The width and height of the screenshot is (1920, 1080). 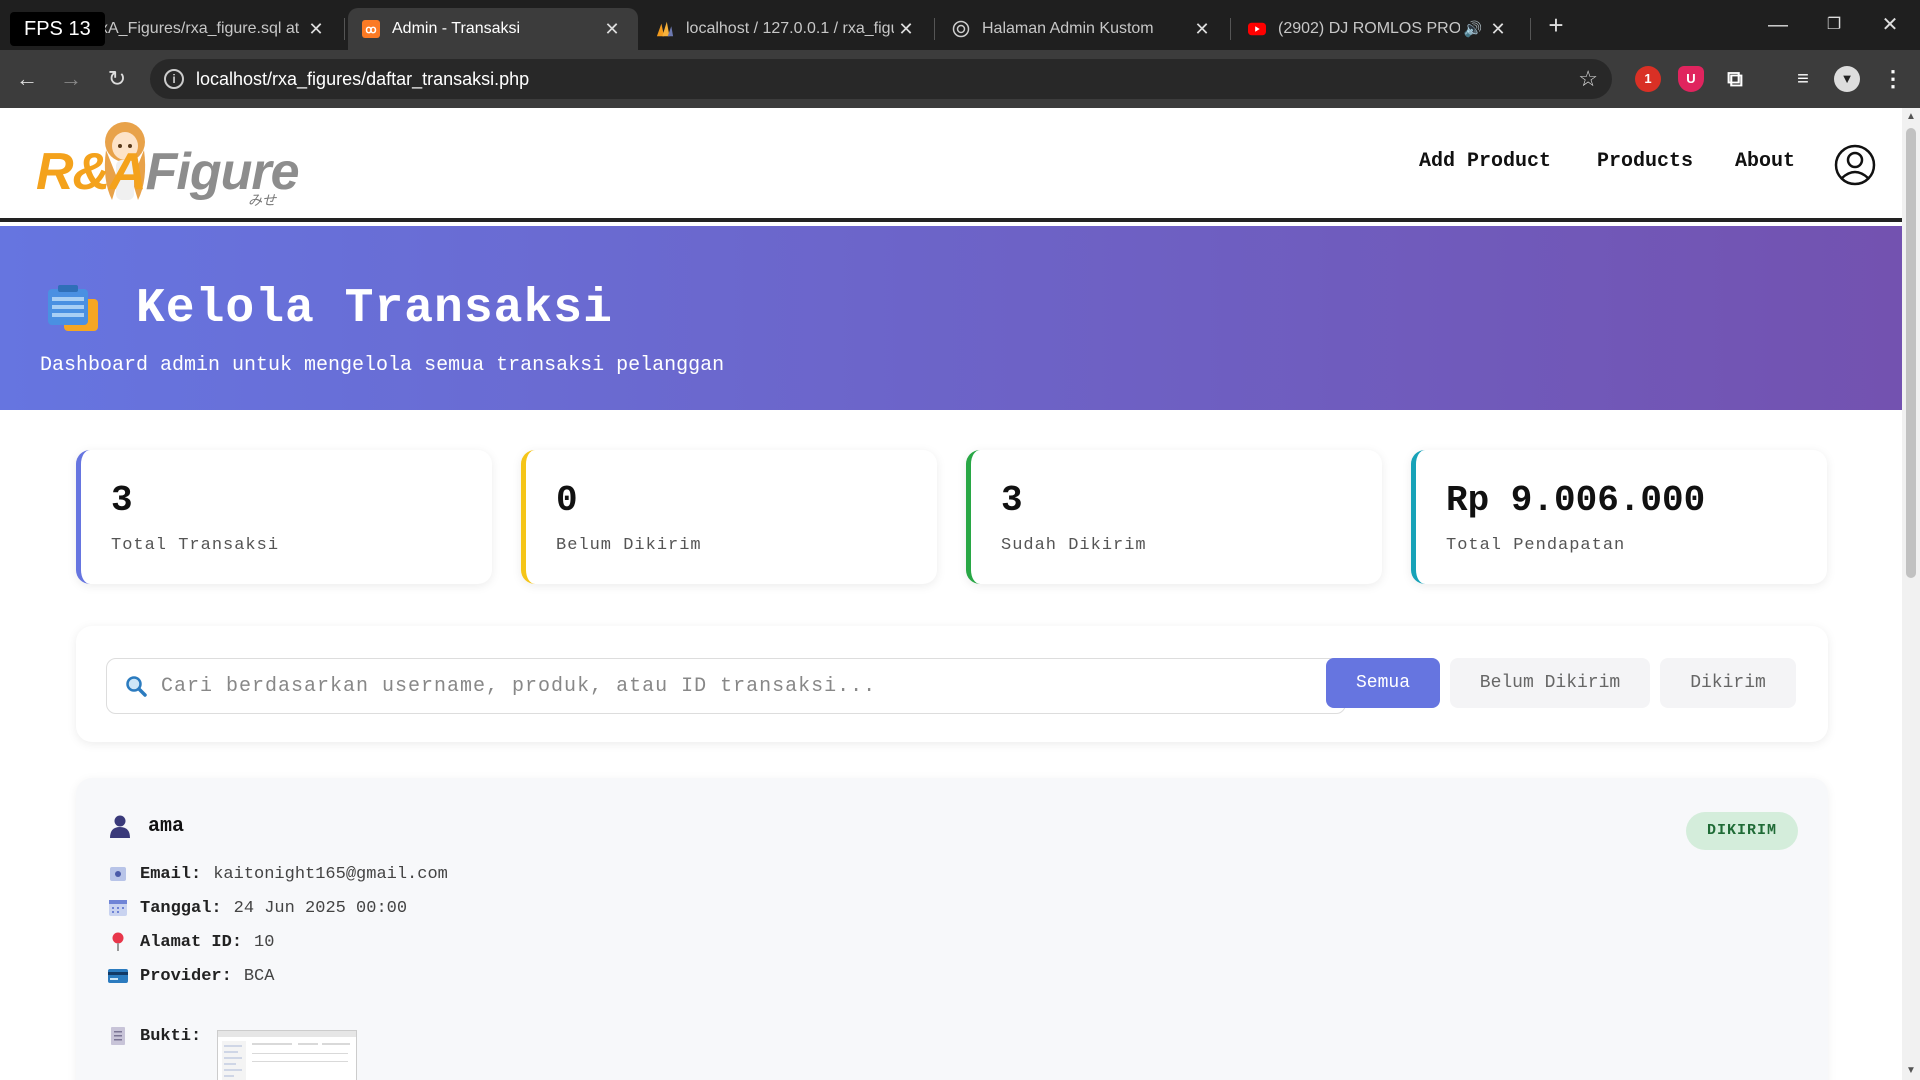 I want to click on user-account-icon, so click(x=1855, y=165).